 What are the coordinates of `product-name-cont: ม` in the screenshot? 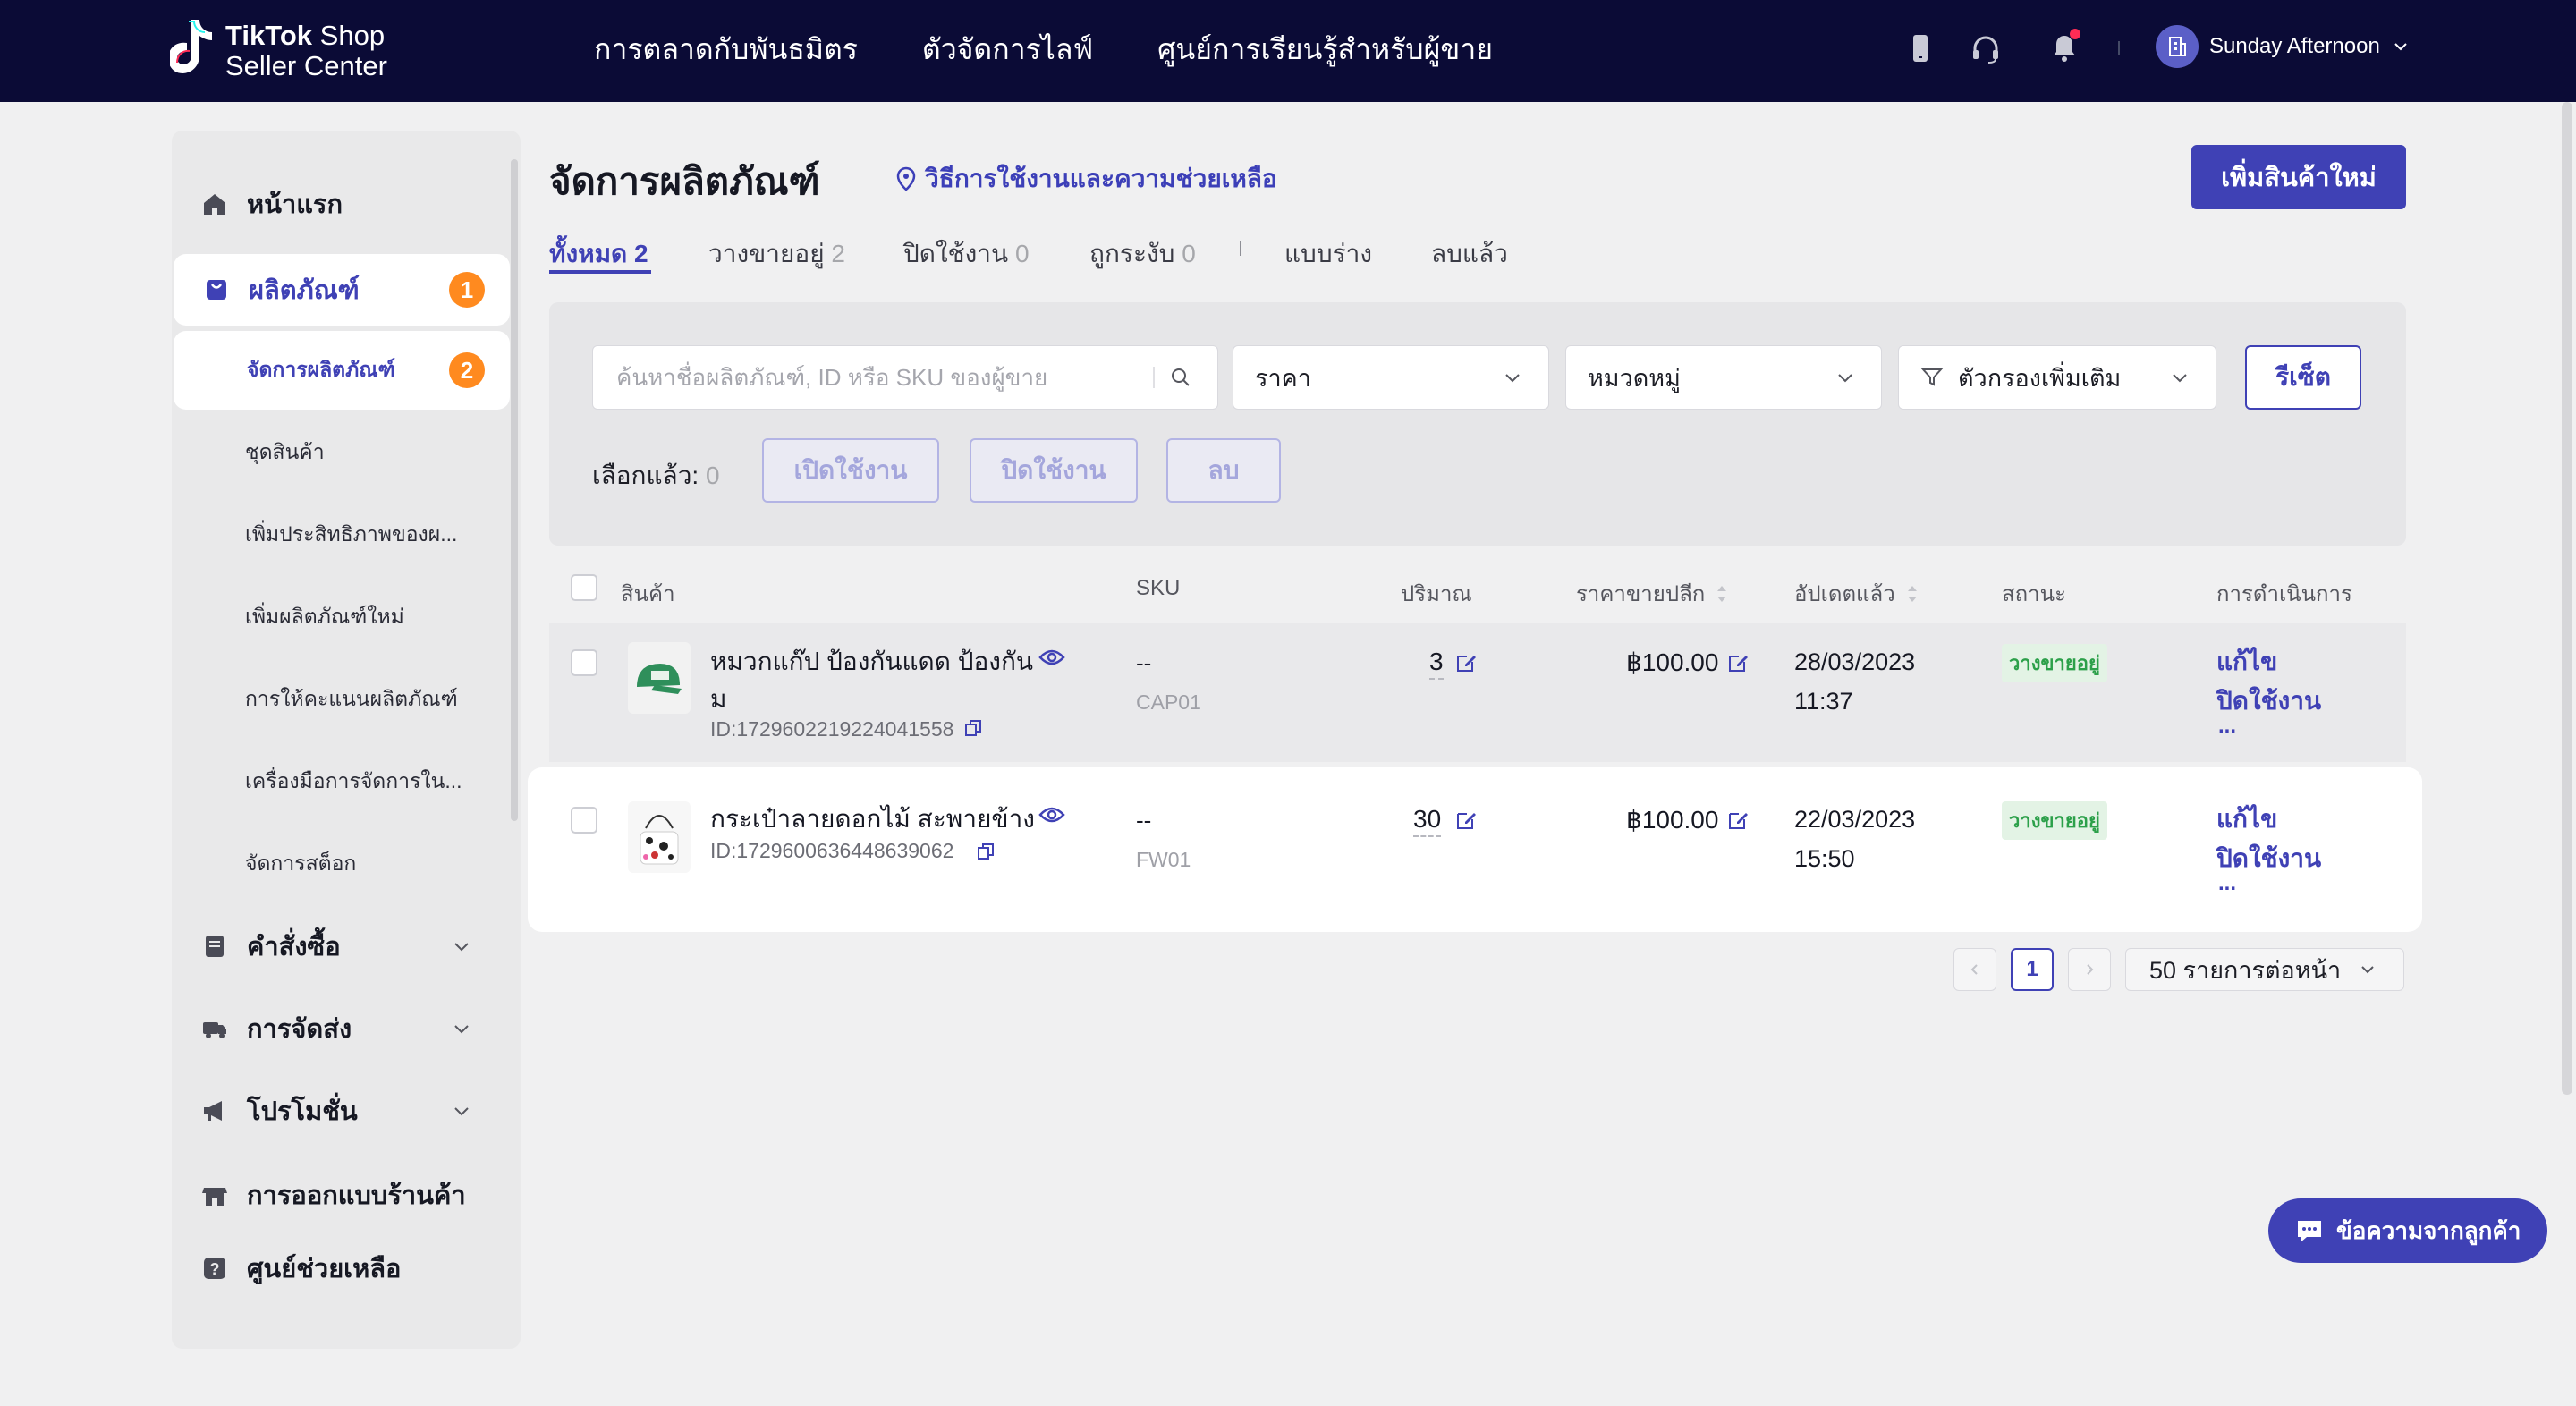 It's located at (718, 699).